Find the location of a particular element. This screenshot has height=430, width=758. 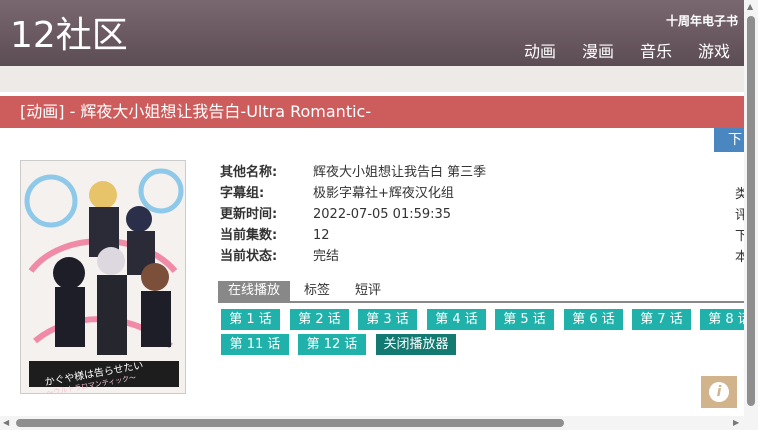

page-title-bar: [动画] - 辉夜大小姐想让我告白-Ultra Romantic- is located at coordinates (372, 112).